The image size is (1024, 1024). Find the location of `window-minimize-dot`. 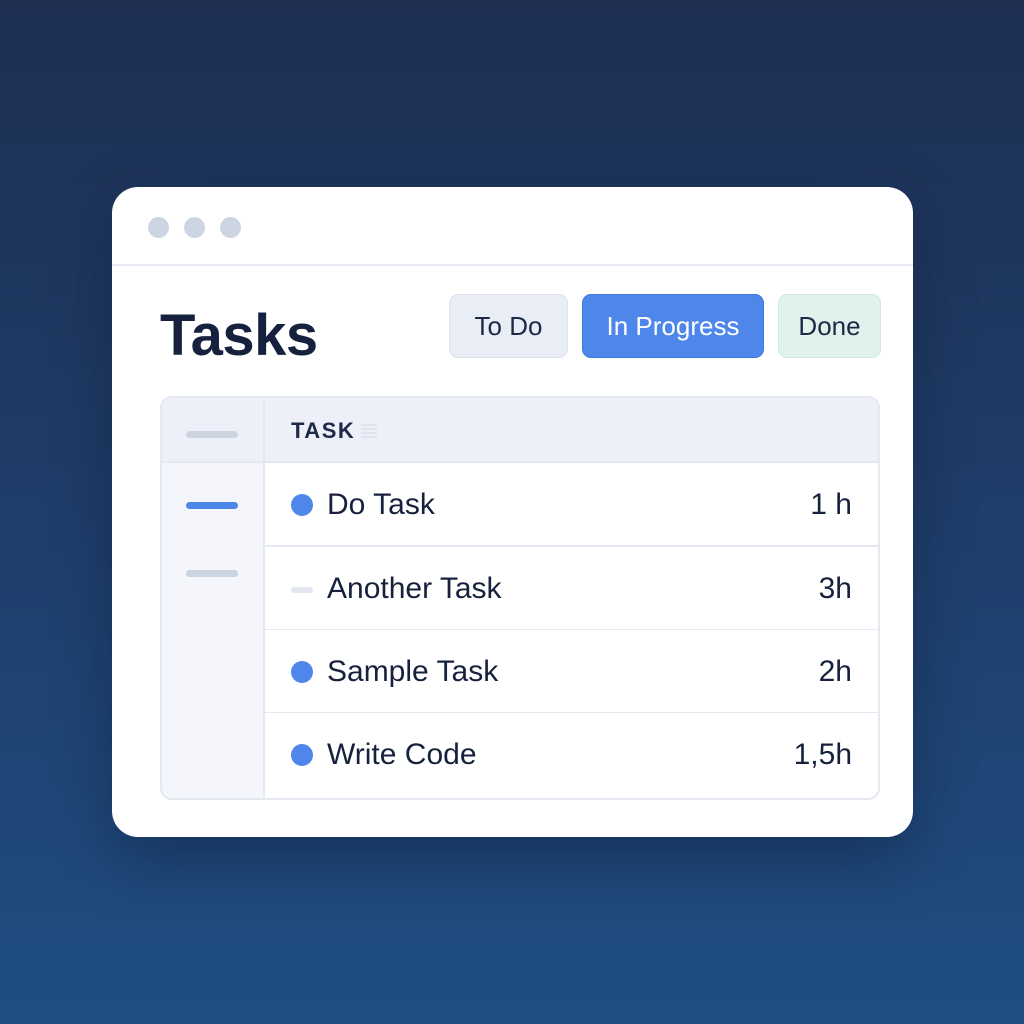

window-minimize-dot is located at coordinates (194, 227).